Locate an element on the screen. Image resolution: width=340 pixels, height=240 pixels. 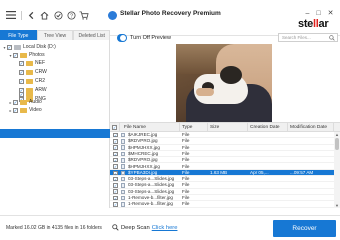
tab-deleted-list: Deleted List is located at coordinates (92, 35).